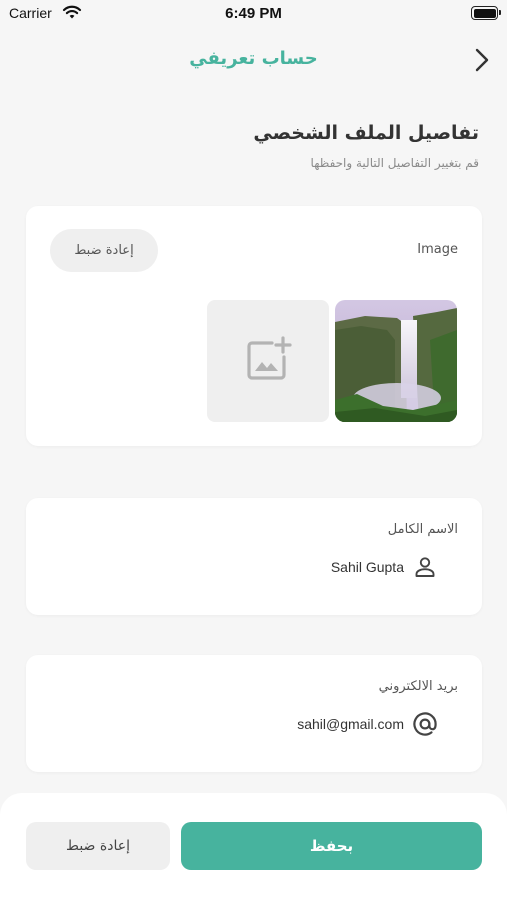 The width and height of the screenshot is (507, 900). I want to click on image-reset-button: إعادة ضبط, so click(104, 250).